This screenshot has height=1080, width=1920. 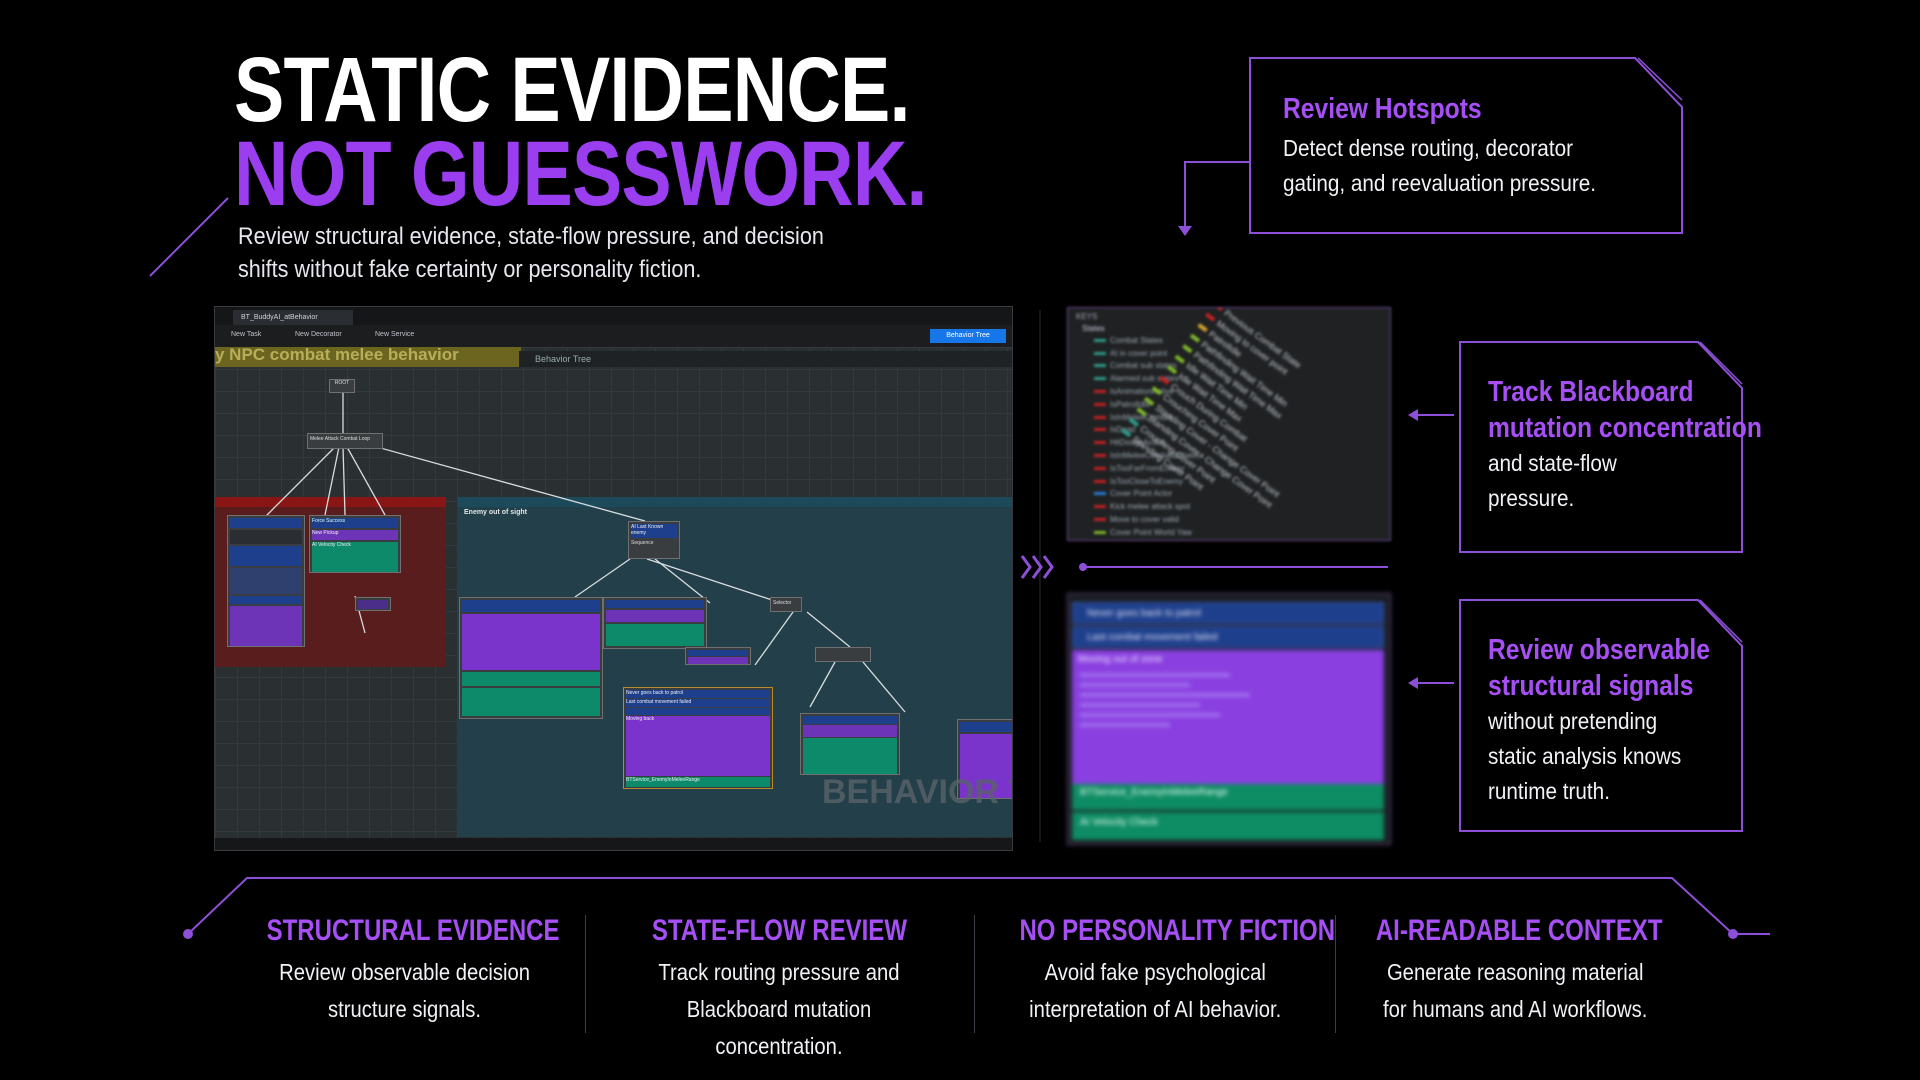 What do you see at coordinates (1228, 826) in the screenshot?
I see `detail-green-row-2: AI Velocity Check` at bounding box center [1228, 826].